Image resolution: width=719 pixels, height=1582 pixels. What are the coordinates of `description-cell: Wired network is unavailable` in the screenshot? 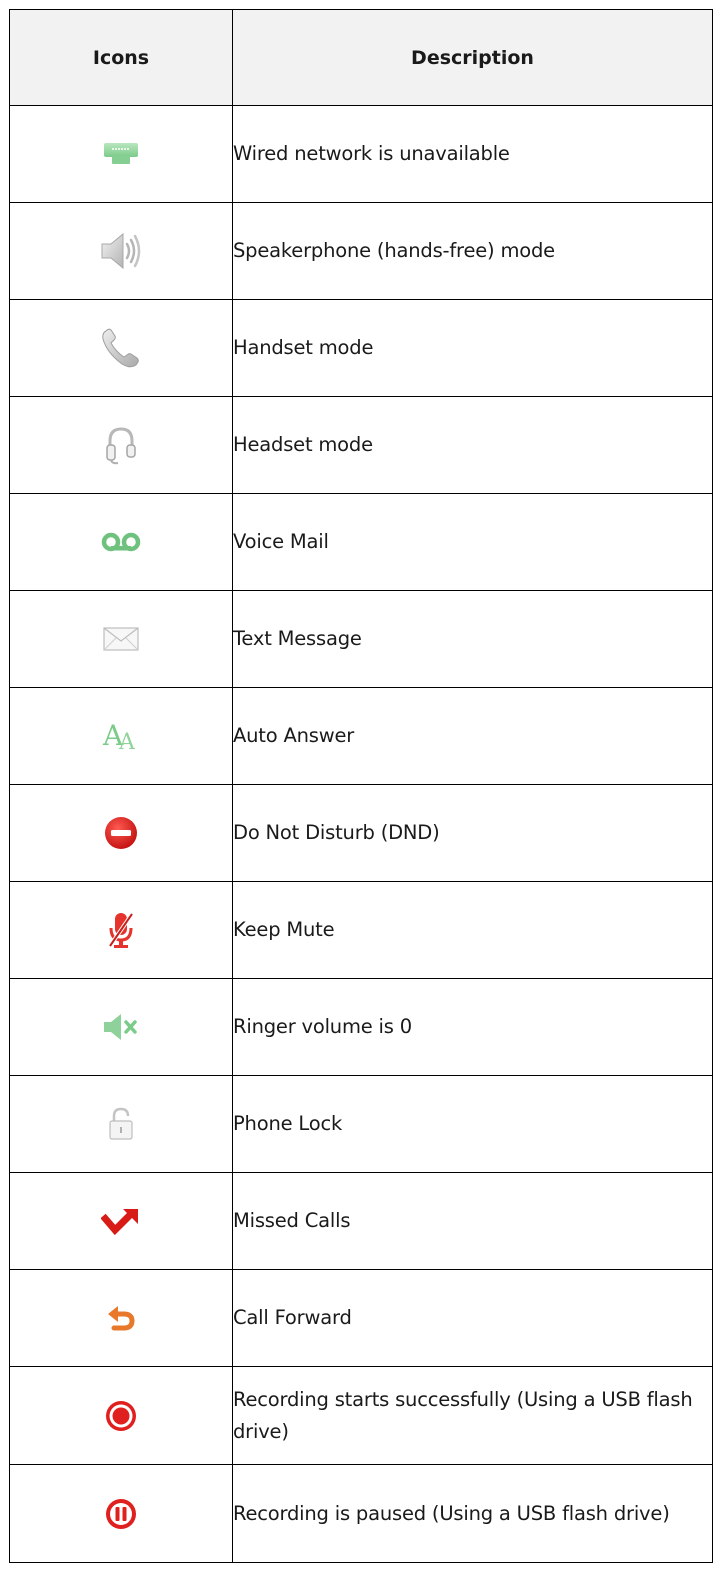 It's located at (472, 154).